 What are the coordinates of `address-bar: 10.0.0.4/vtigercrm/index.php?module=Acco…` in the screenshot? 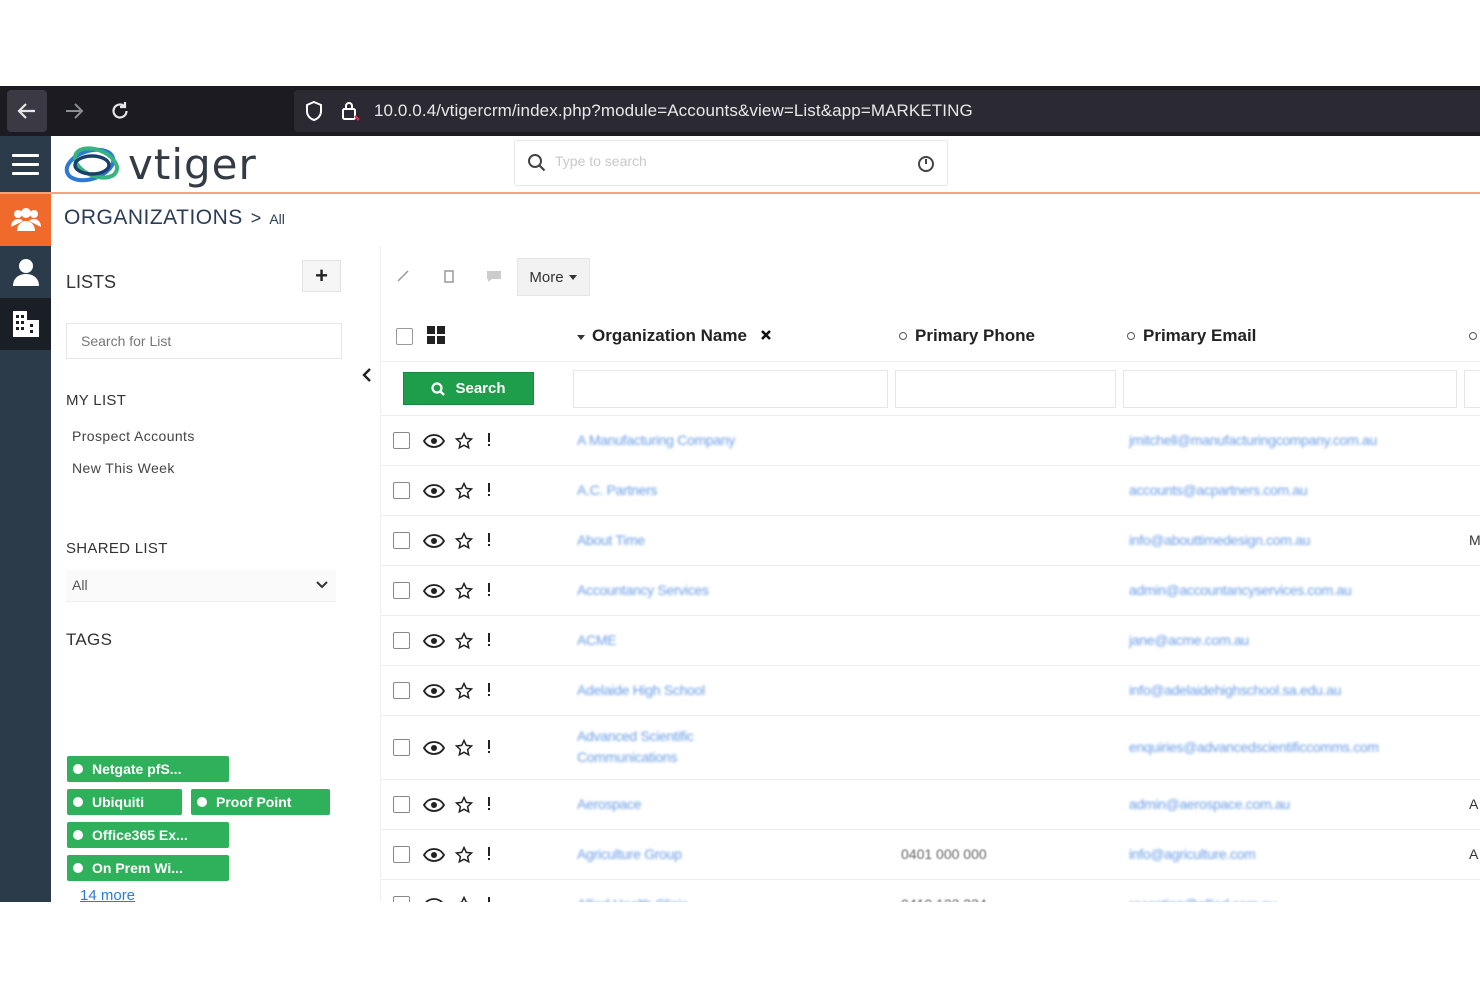 It's located at (887, 111).